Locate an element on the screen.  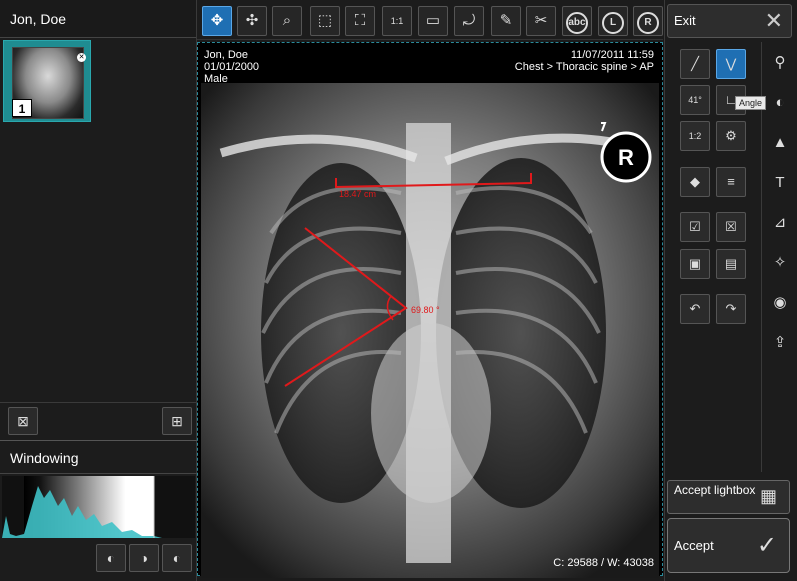
annotate-button: ✎ is located at coordinates (506, 21).